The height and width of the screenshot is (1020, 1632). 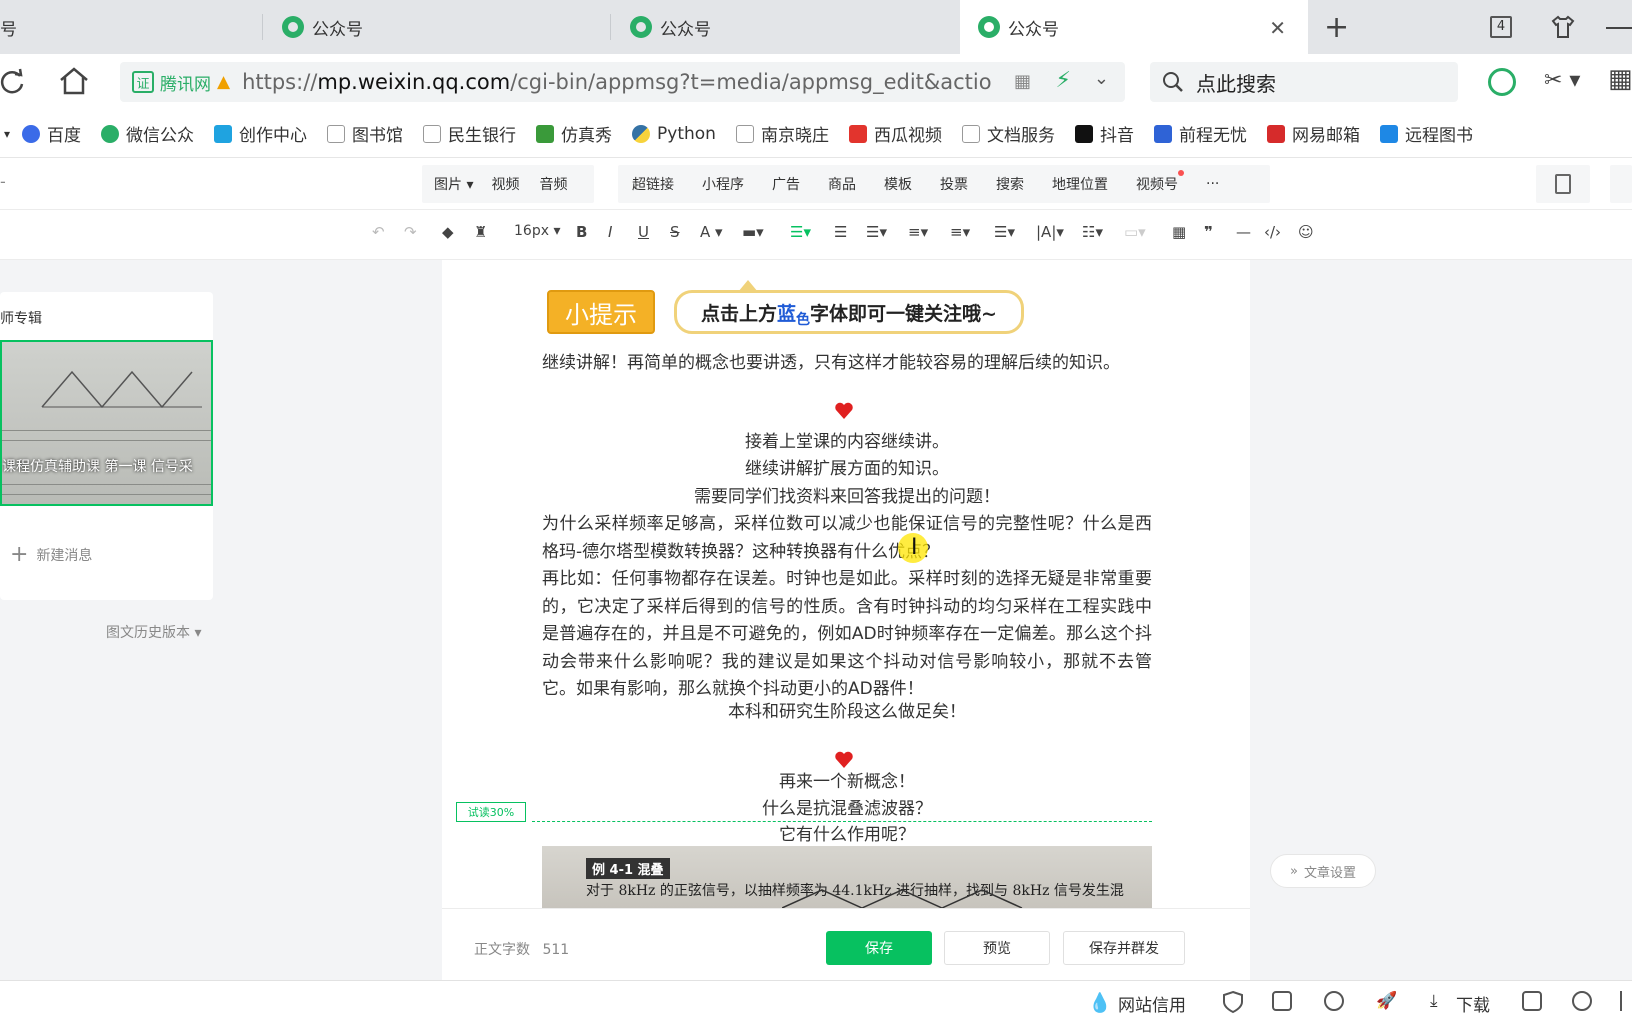 What do you see at coordinates (553, 184) in the screenshot?
I see `insert-audio-button: 音频` at bounding box center [553, 184].